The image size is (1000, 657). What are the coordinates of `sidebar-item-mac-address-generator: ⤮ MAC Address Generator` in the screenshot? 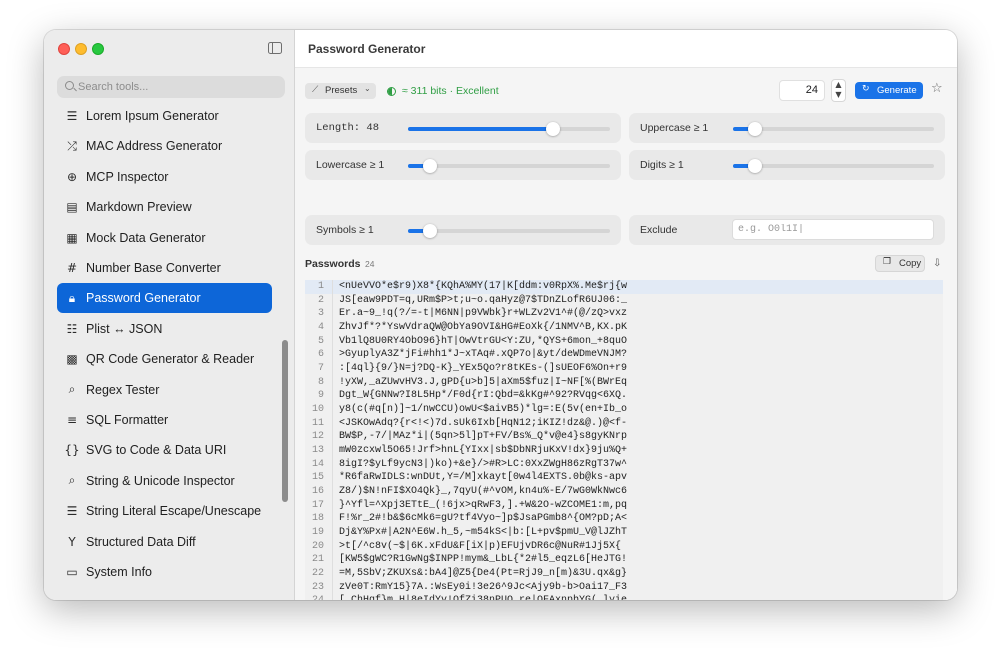 It's located at (164, 146).